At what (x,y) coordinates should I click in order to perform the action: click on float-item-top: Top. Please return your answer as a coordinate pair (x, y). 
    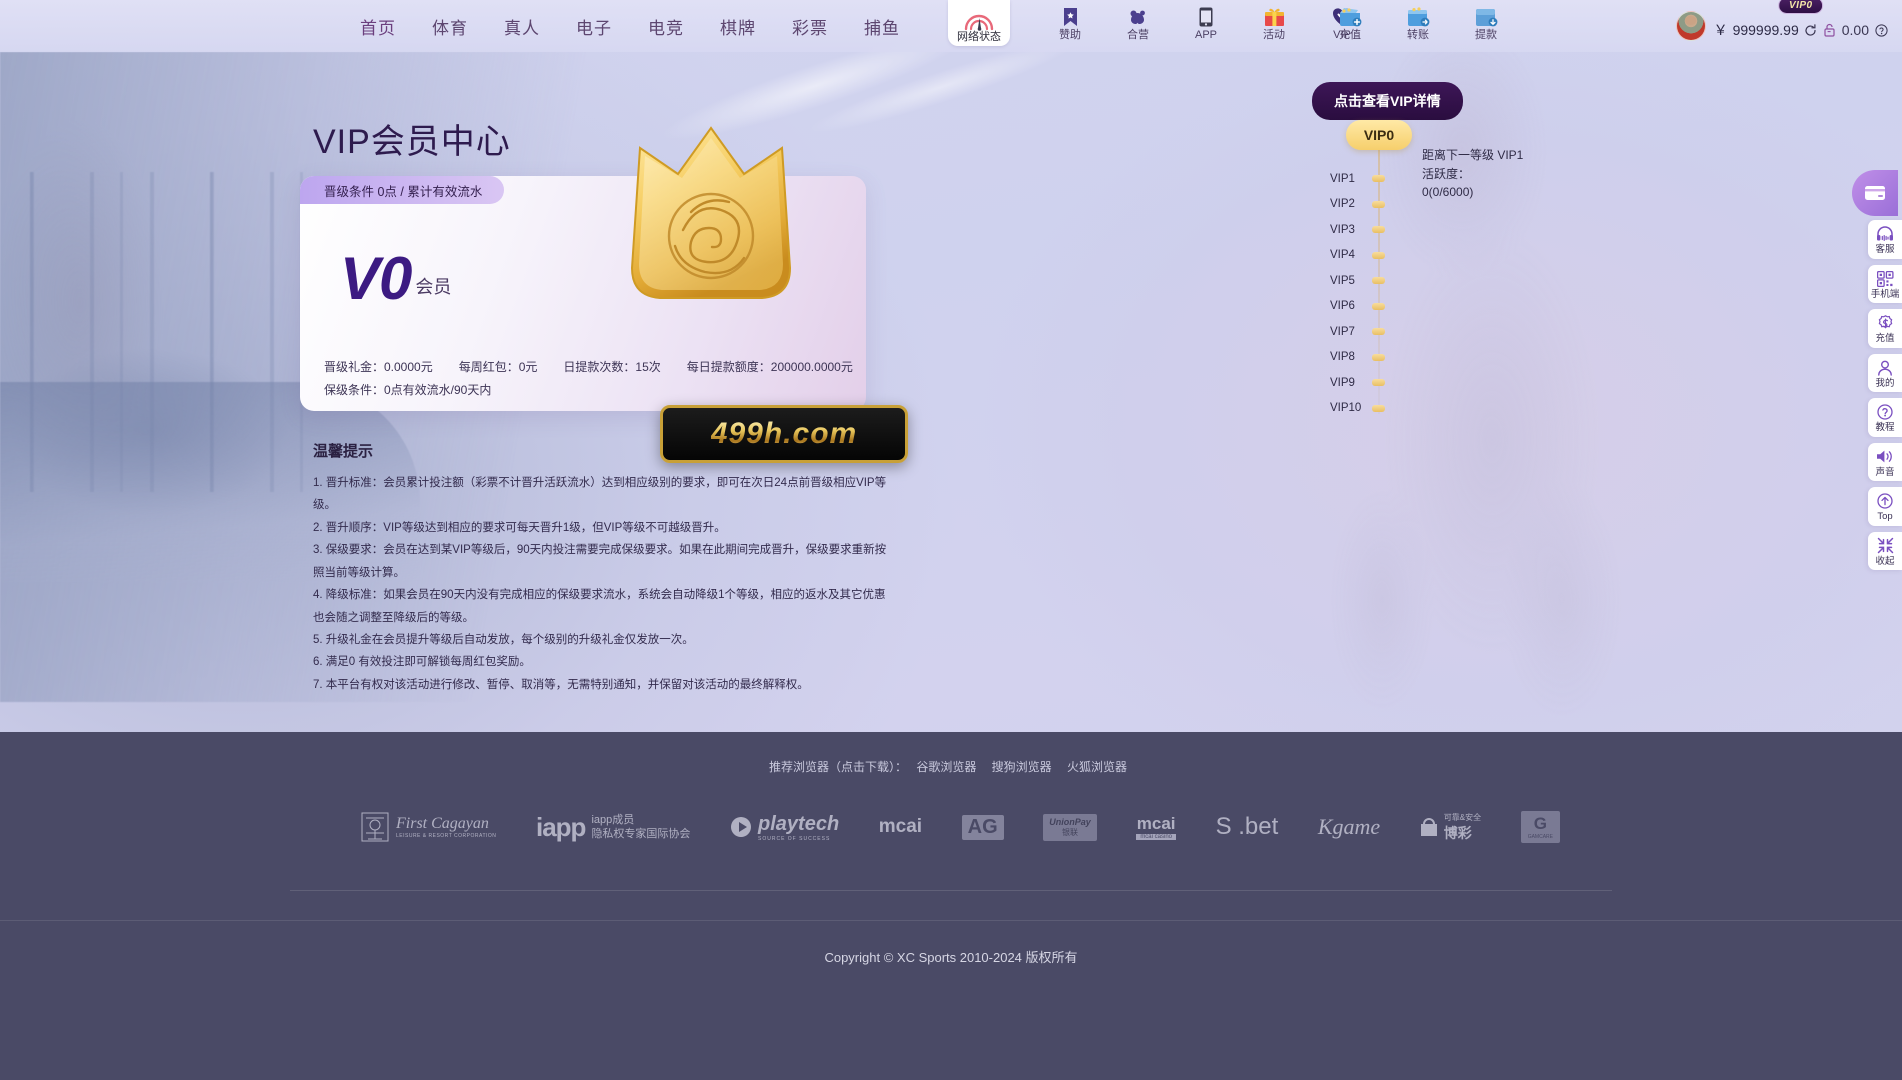
    Looking at the image, I should click on (1885, 506).